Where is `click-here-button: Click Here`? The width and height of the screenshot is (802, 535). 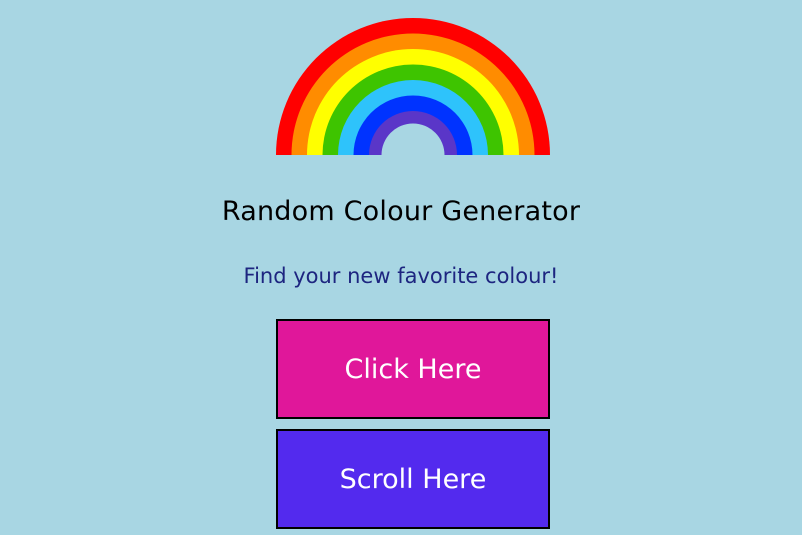
click-here-button: Click Here is located at coordinates (413, 369).